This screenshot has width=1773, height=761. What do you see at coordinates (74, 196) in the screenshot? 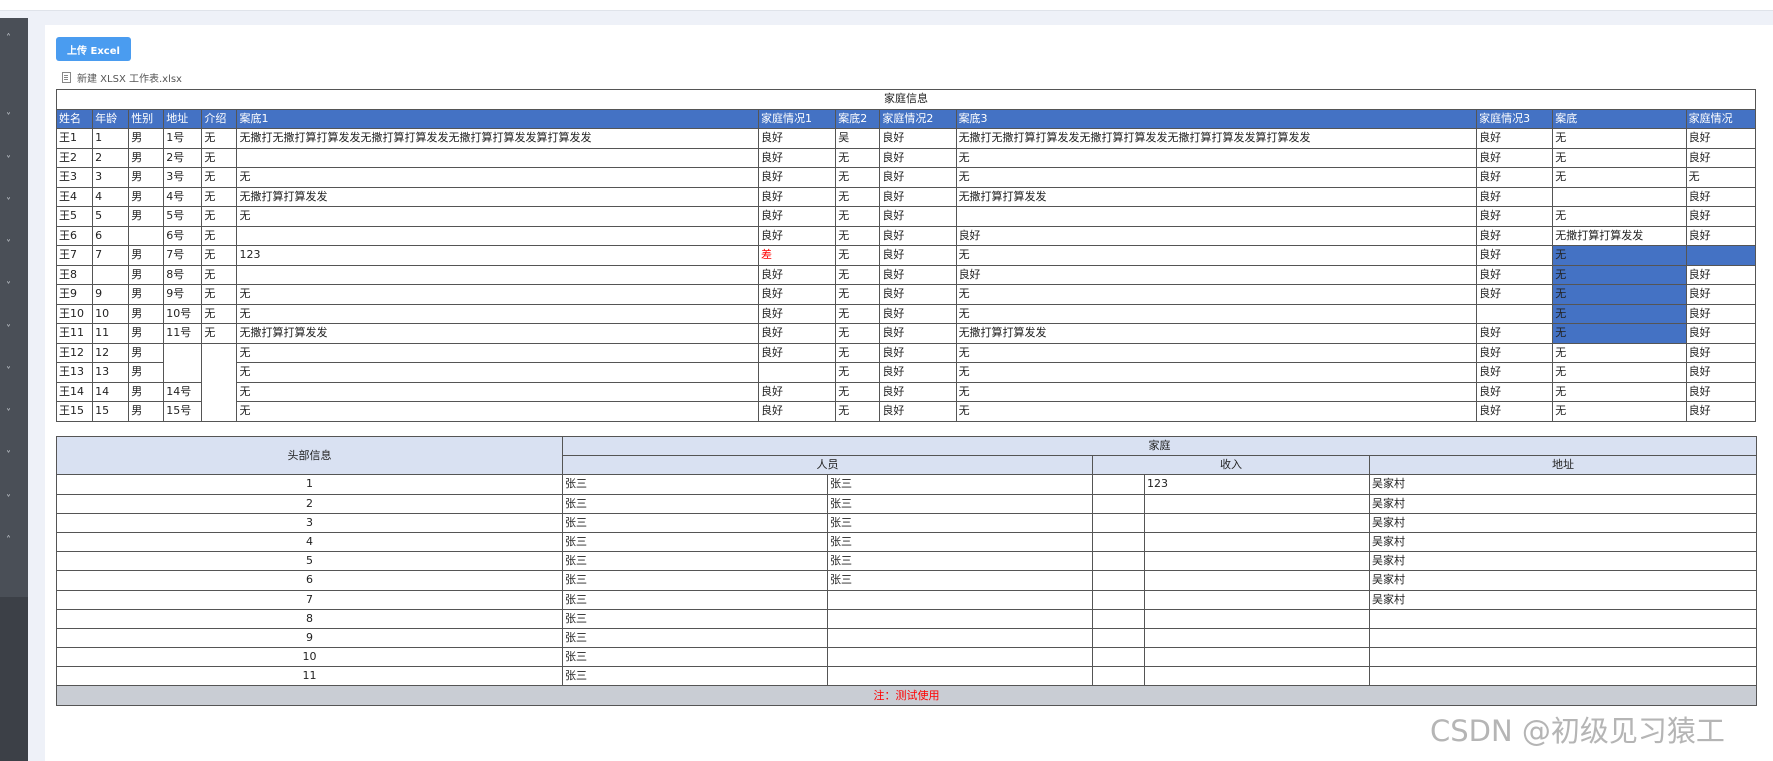
I see `table-cell: 王4` at bounding box center [74, 196].